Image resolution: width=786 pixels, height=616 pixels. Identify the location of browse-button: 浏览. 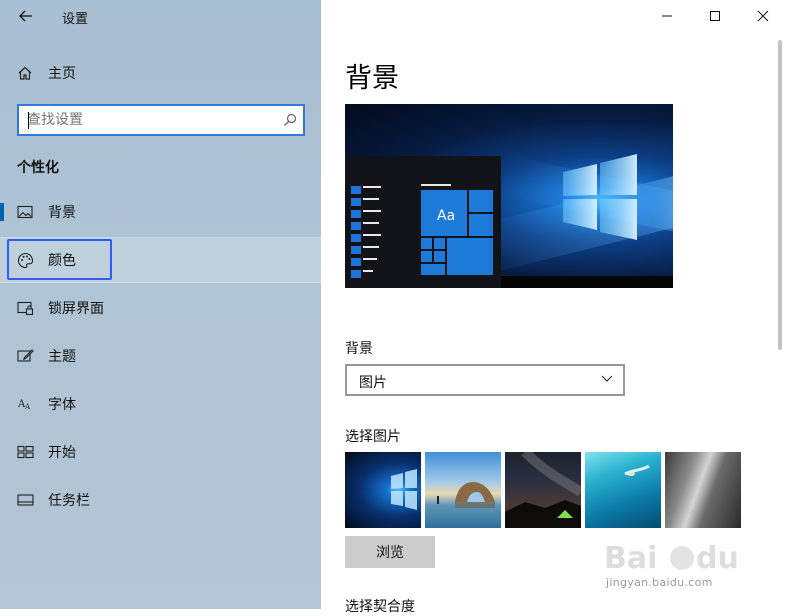
(390, 552).